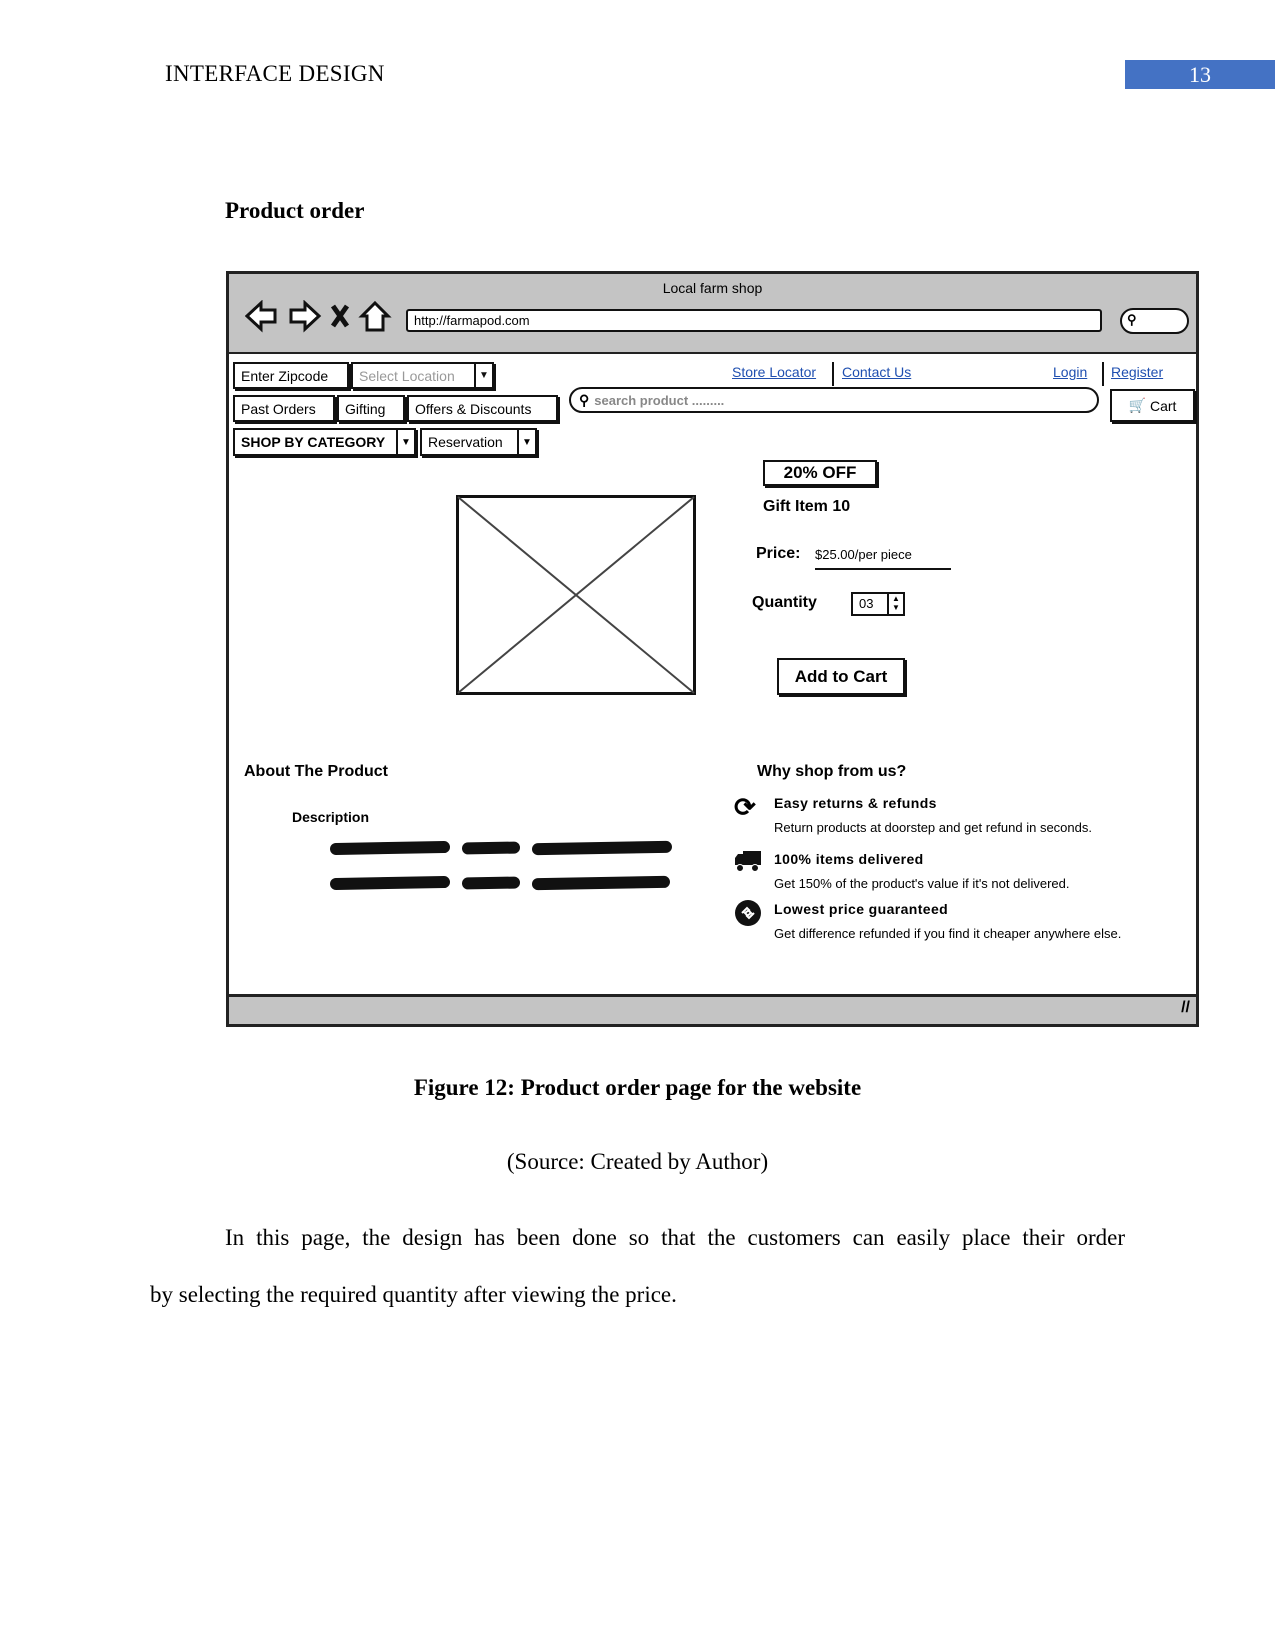  Describe the element at coordinates (1137, 372) in the screenshot. I see `register-link: Register` at that location.